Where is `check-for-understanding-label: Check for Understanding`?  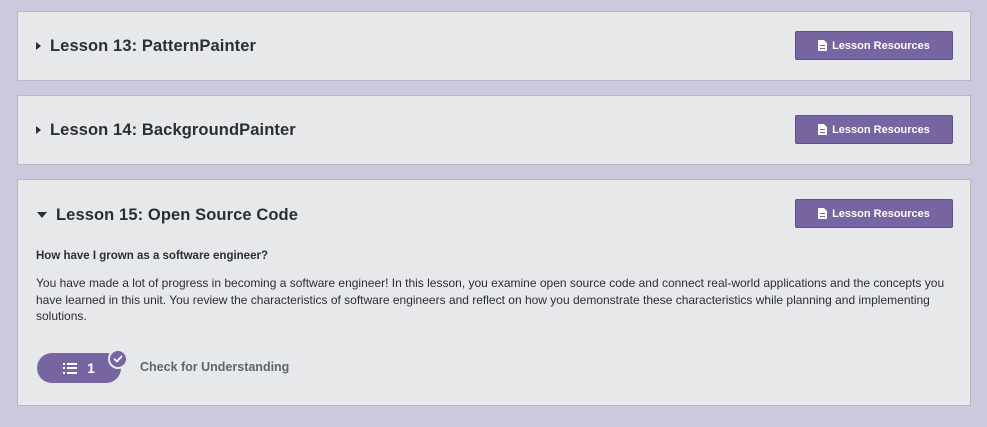
check-for-understanding-label: Check for Understanding is located at coordinates (214, 367).